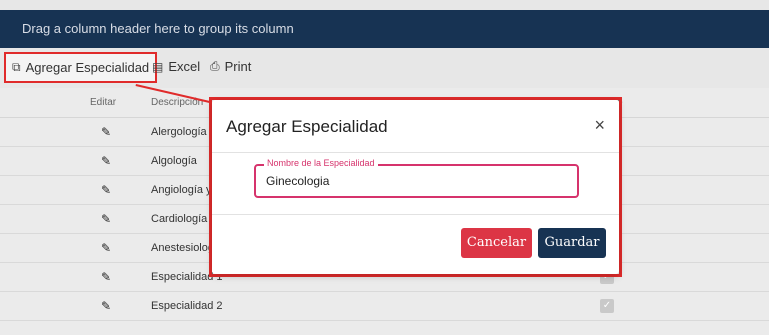 Image resolution: width=769 pixels, height=335 pixels. What do you see at coordinates (384, 306) in the screenshot?
I see `table-row: ✎ Especialidad 2 ✓` at bounding box center [384, 306].